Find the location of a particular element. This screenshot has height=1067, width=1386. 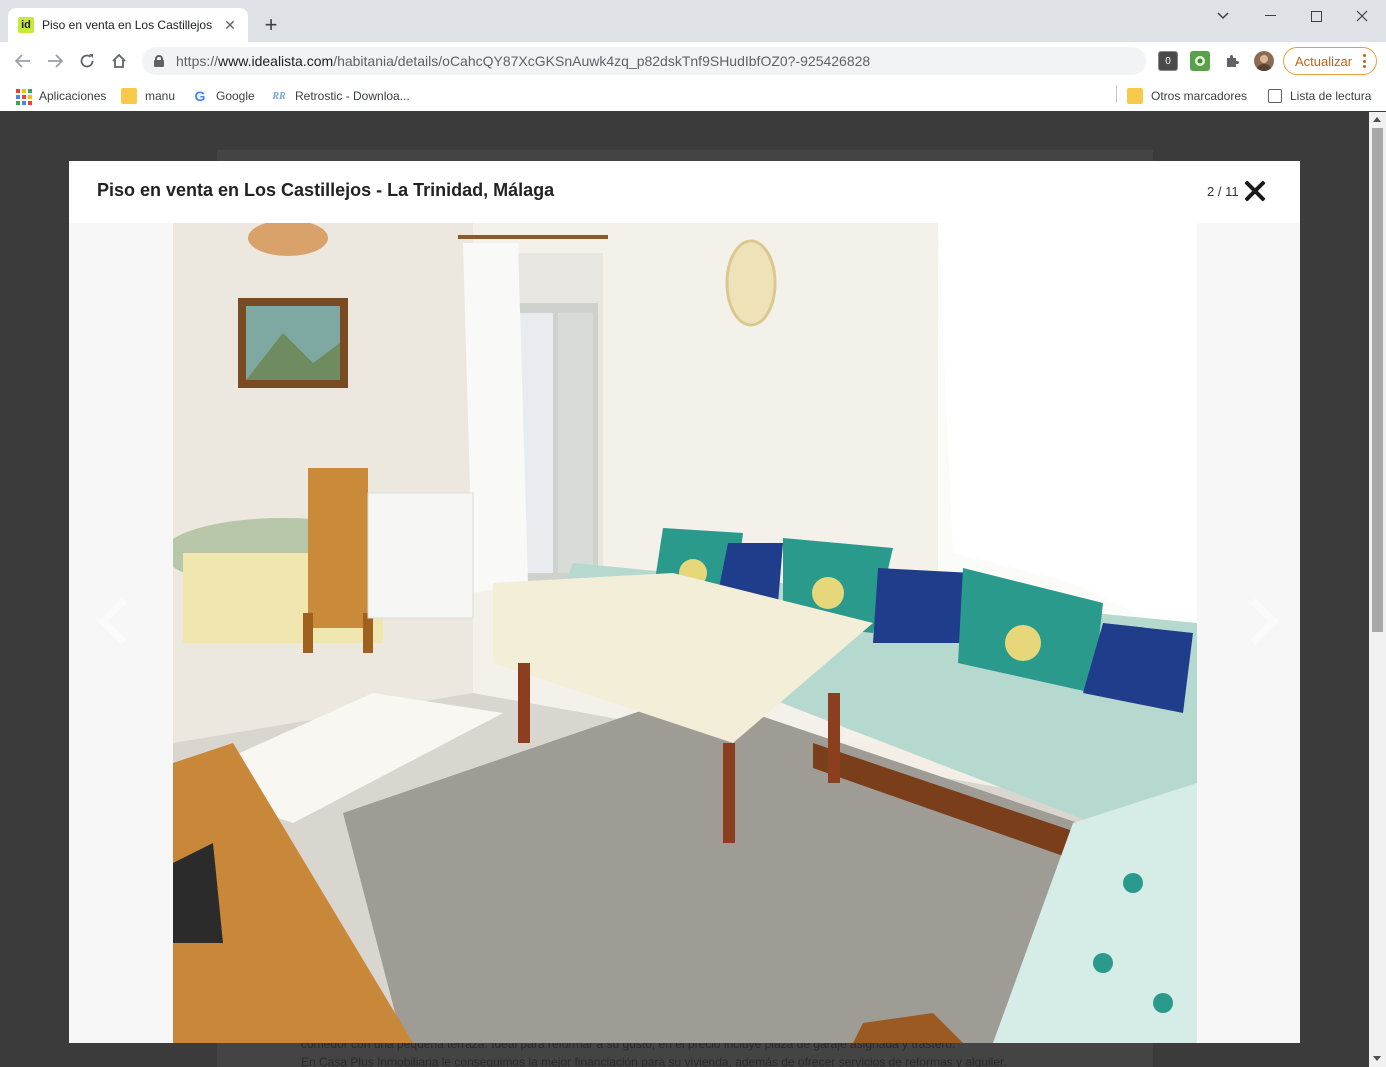

apps-grid-icon is located at coordinates (23, 96).